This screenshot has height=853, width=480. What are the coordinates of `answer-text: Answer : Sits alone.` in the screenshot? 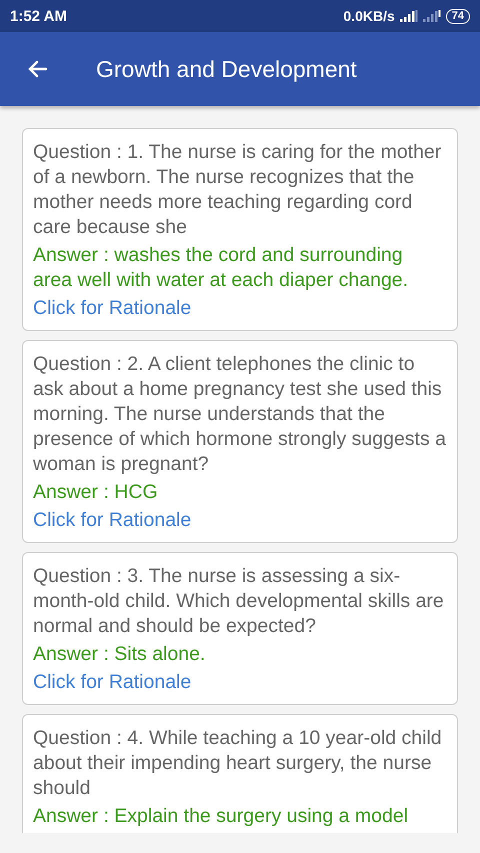 It's located at (119, 654).